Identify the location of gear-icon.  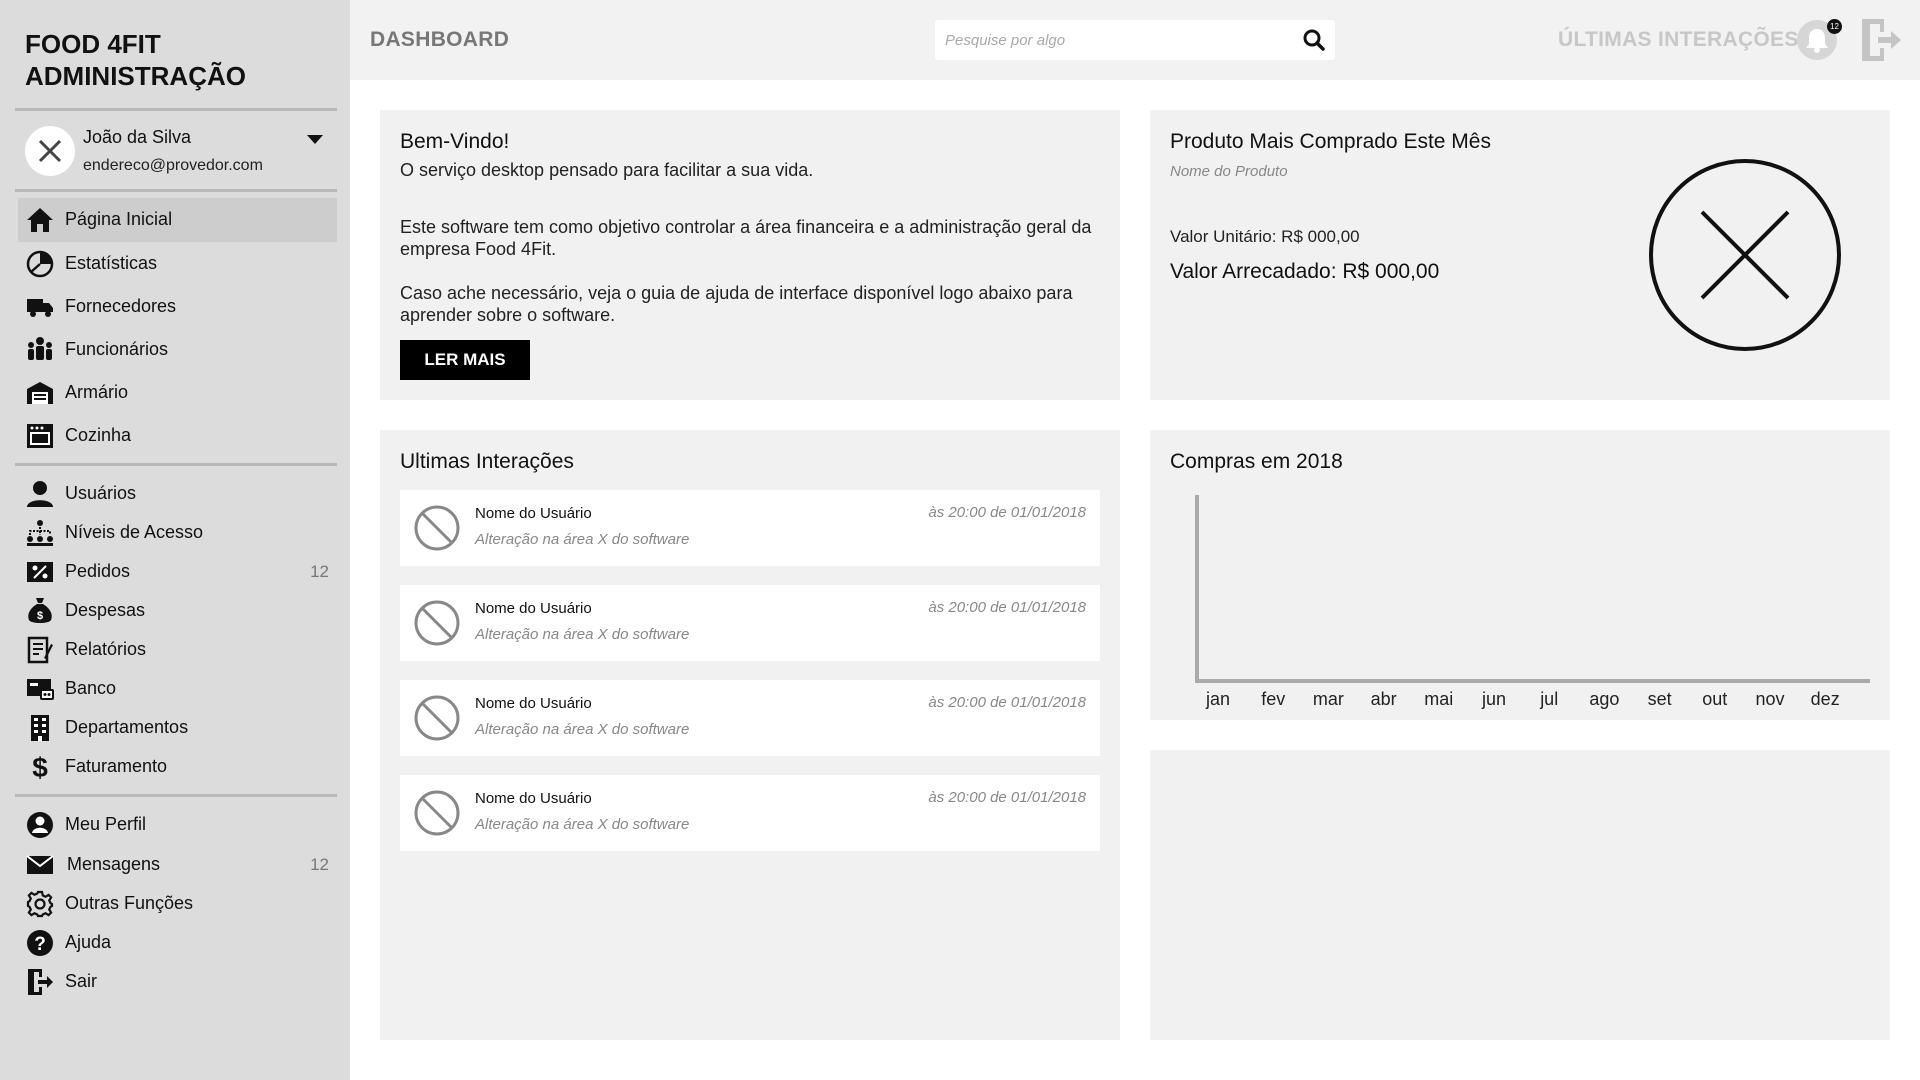
(40, 904).